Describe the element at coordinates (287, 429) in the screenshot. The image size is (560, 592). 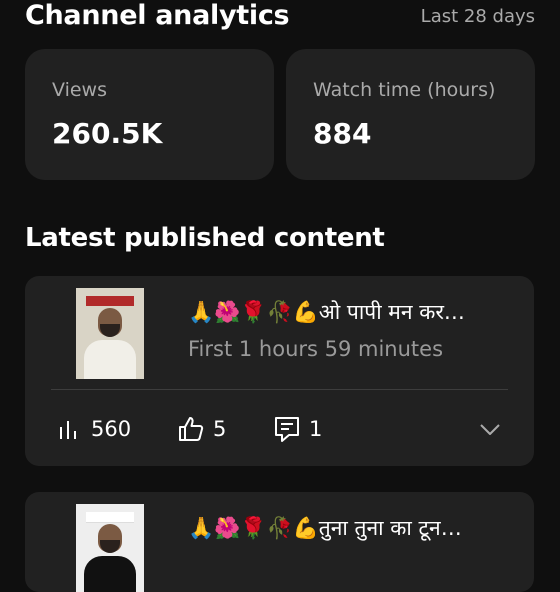
I see `comment-icon` at that location.